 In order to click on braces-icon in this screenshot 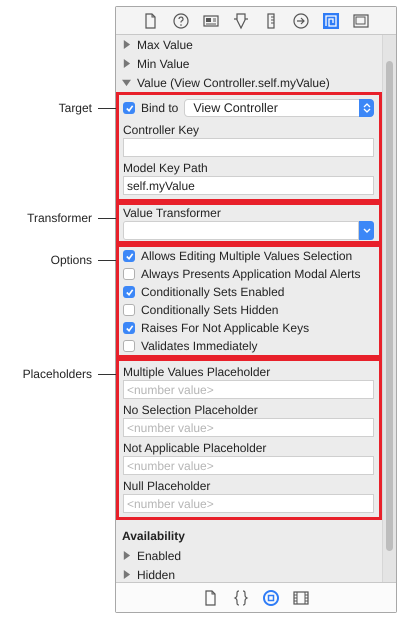, I will do `click(241, 597)`.